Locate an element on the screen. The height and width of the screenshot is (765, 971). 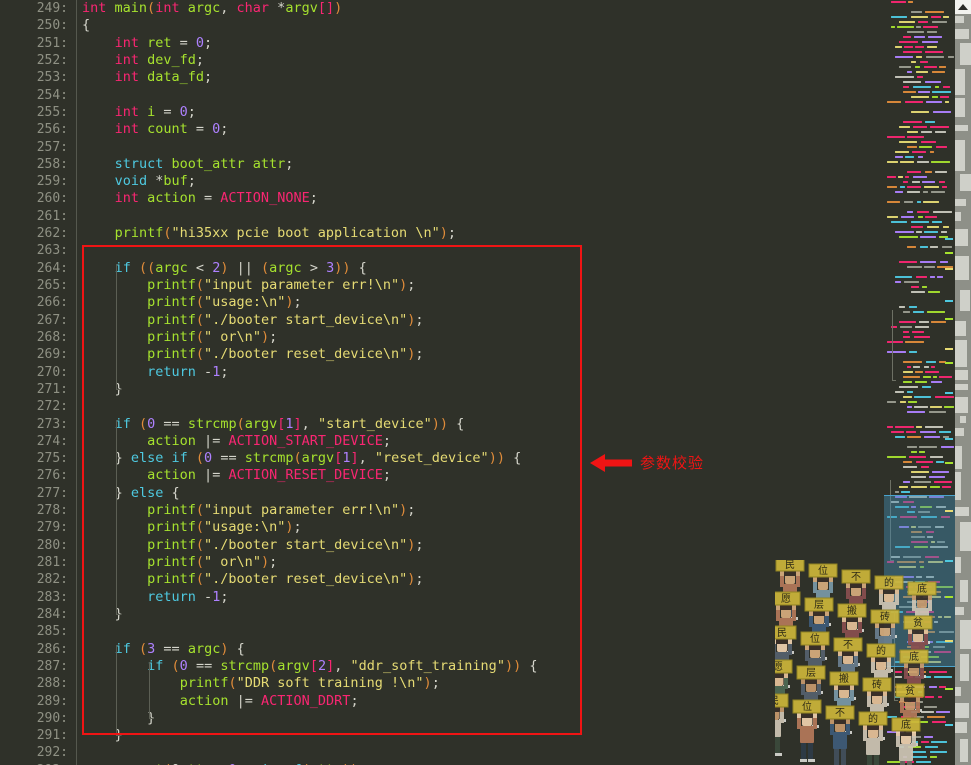
line-number: 252: is located at coordinates (52, 60).